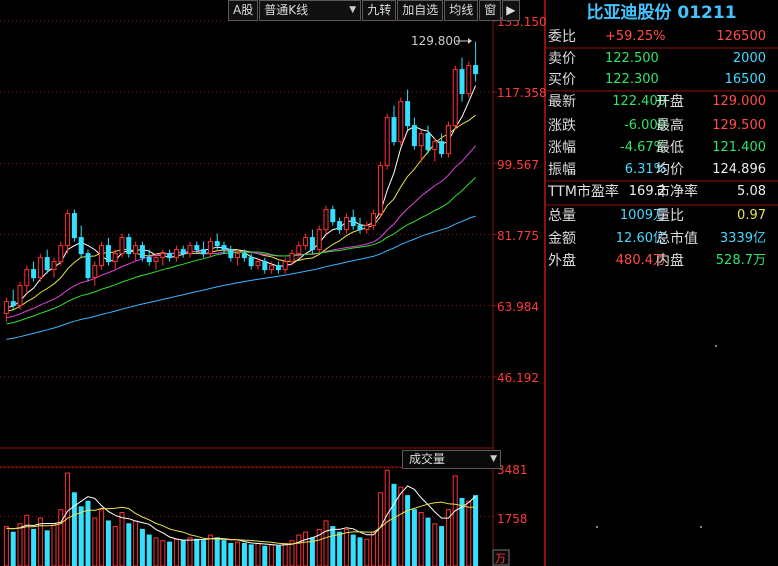 The width and height of the screenshot is (778, 566). Describe the element at coordinates (461, 10) in the screenshot. I see `ma-line-button: 均线` at that location.